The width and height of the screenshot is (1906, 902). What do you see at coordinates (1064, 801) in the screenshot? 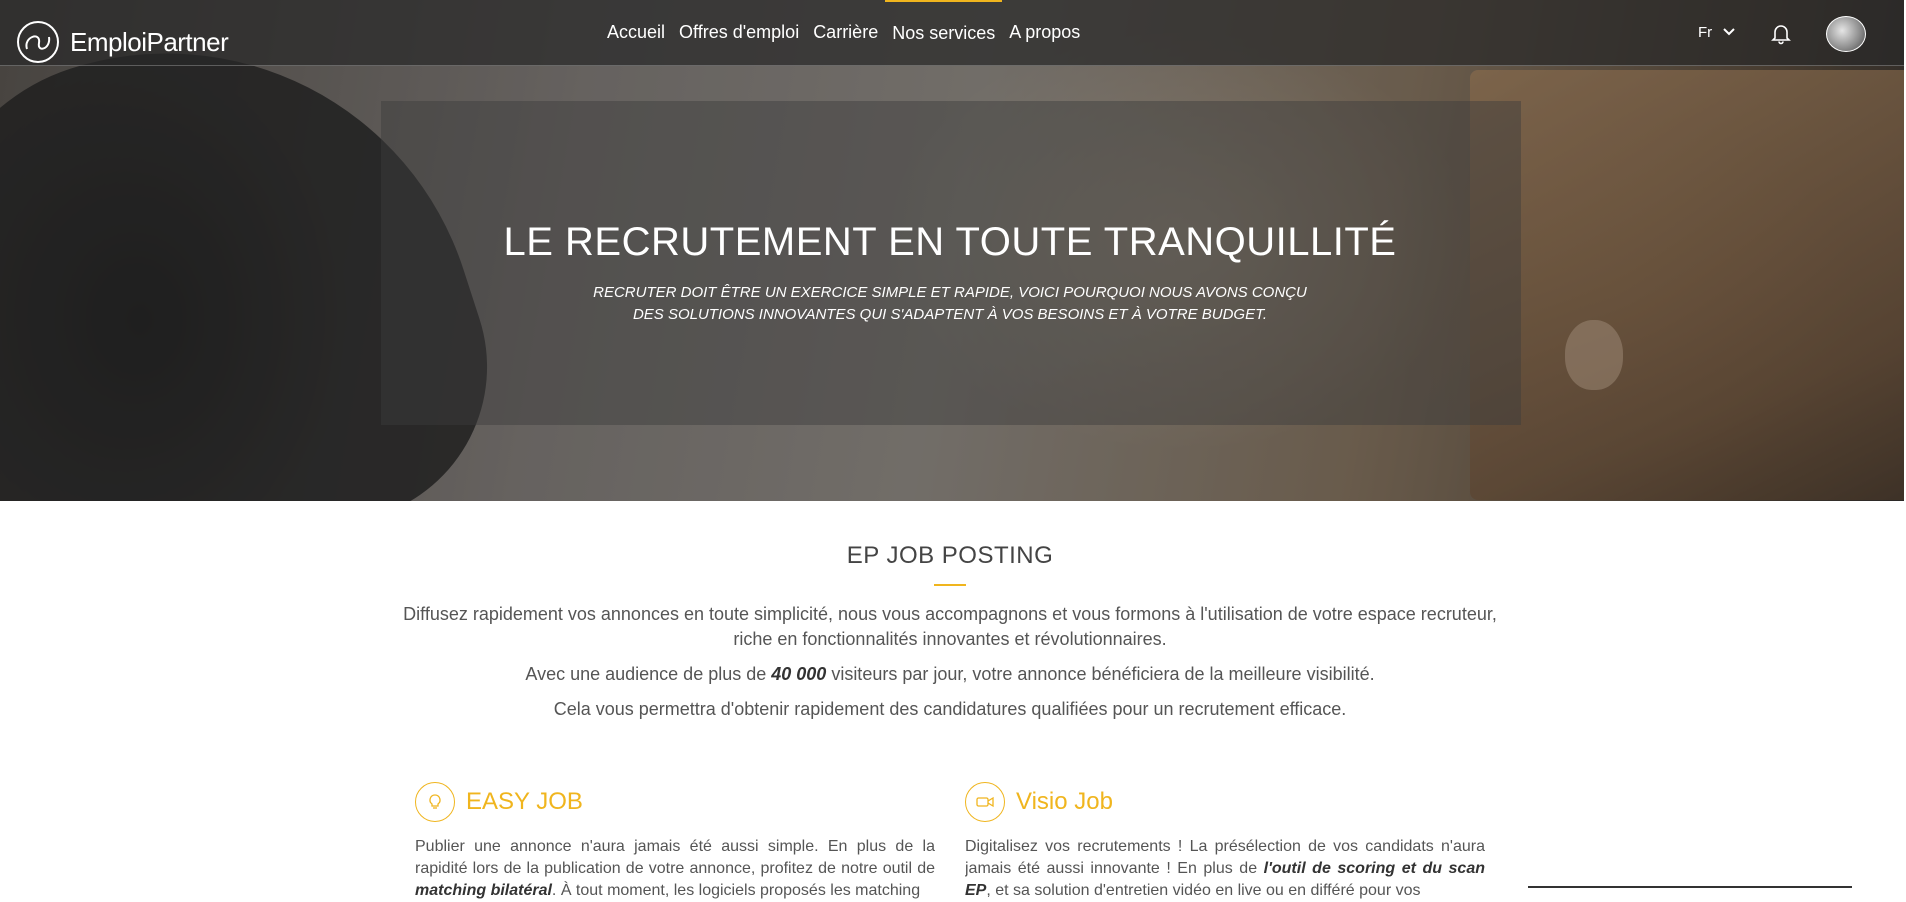
I see `feature-title-visio-job: Visio Job` at bounding box center [1064, 801].